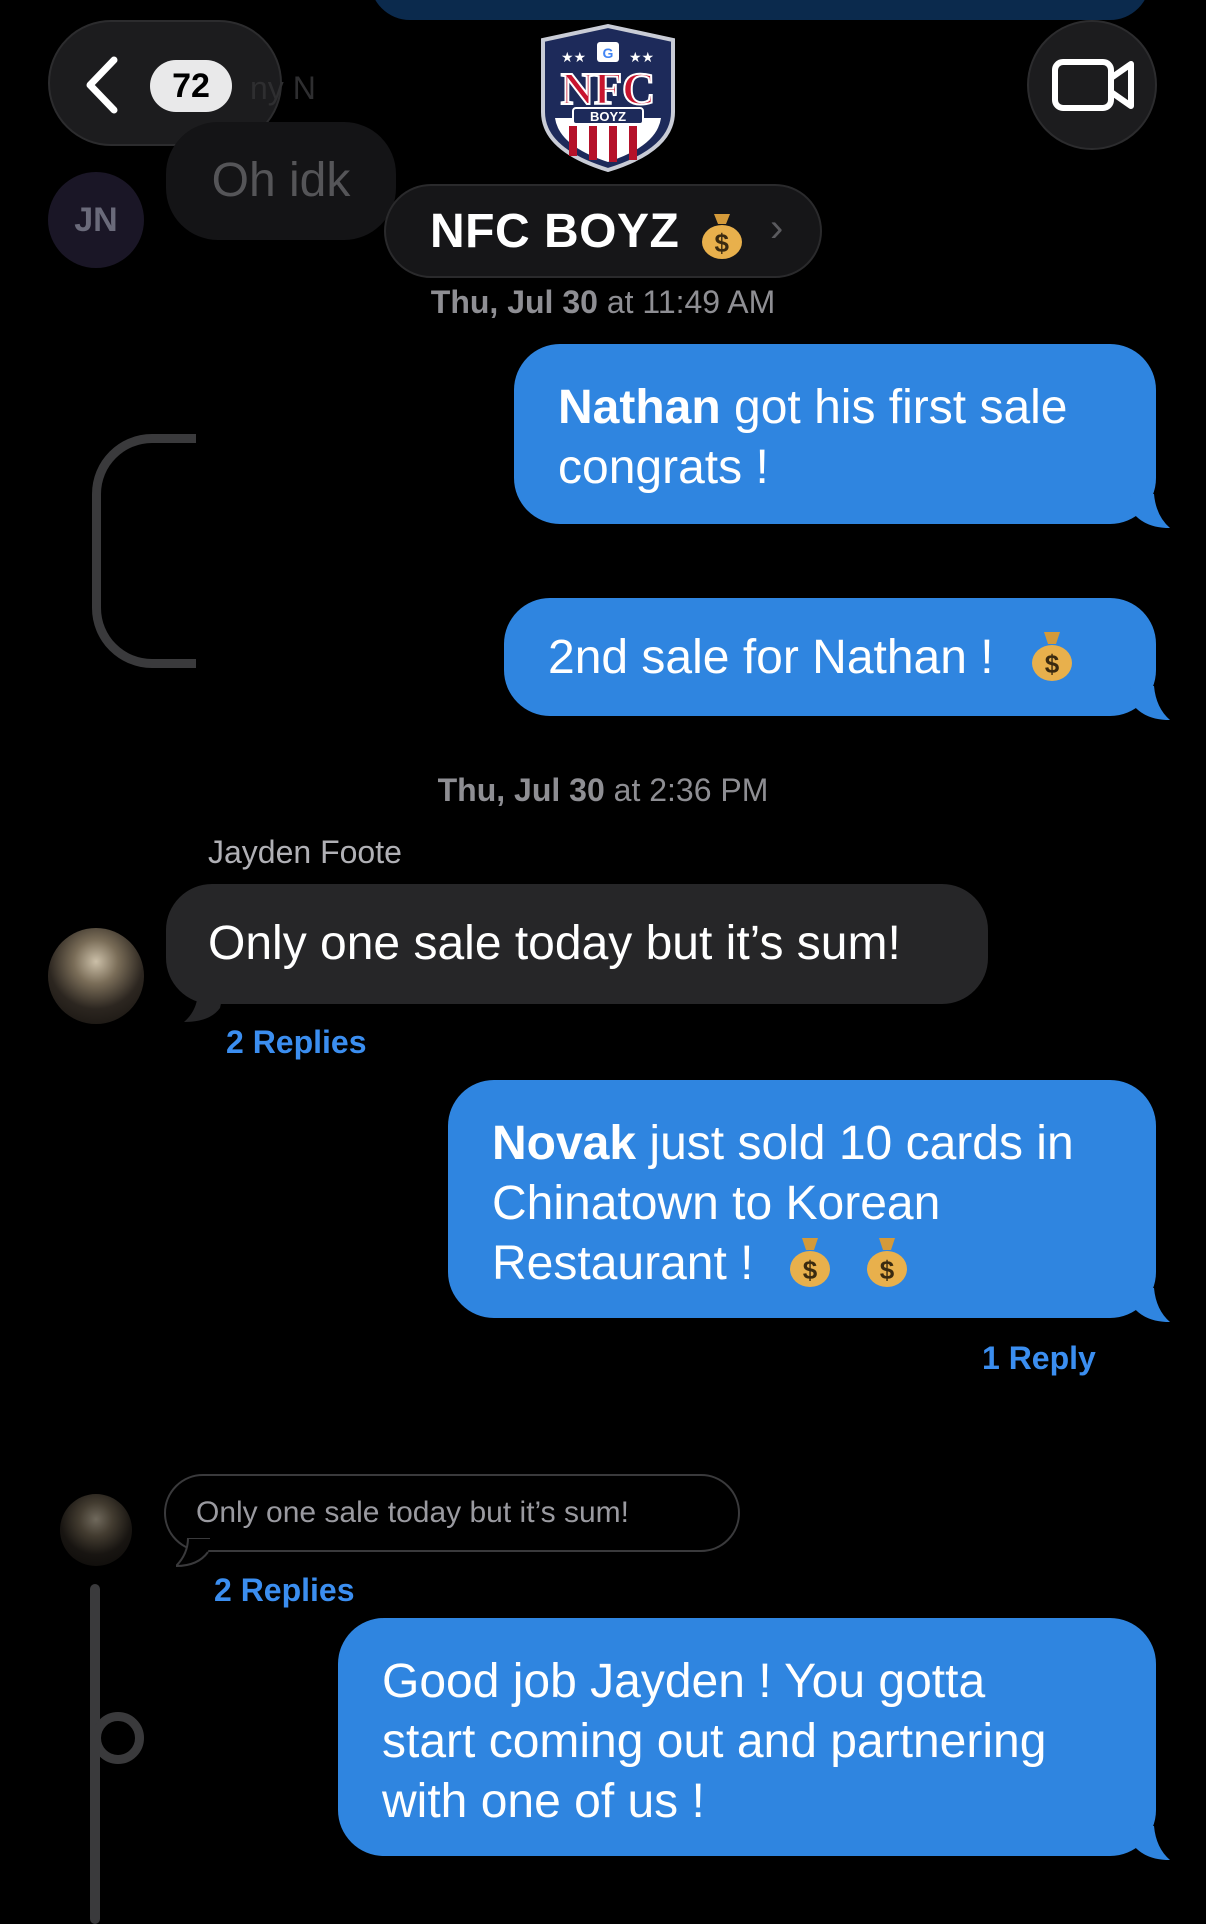  Describe the element at coordinates (777, 228) in the screenshot. I see `chevron-right-icon: ›` at that location.